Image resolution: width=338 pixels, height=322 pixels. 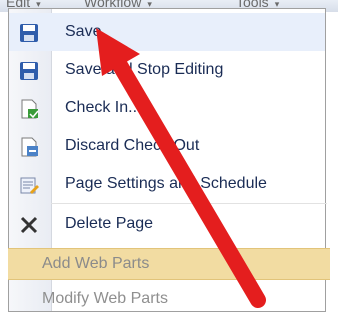 What do you see at coordinates (29, 185) in the screenshot?
I see `page-settings-icon` at bounding box center [29, 185].